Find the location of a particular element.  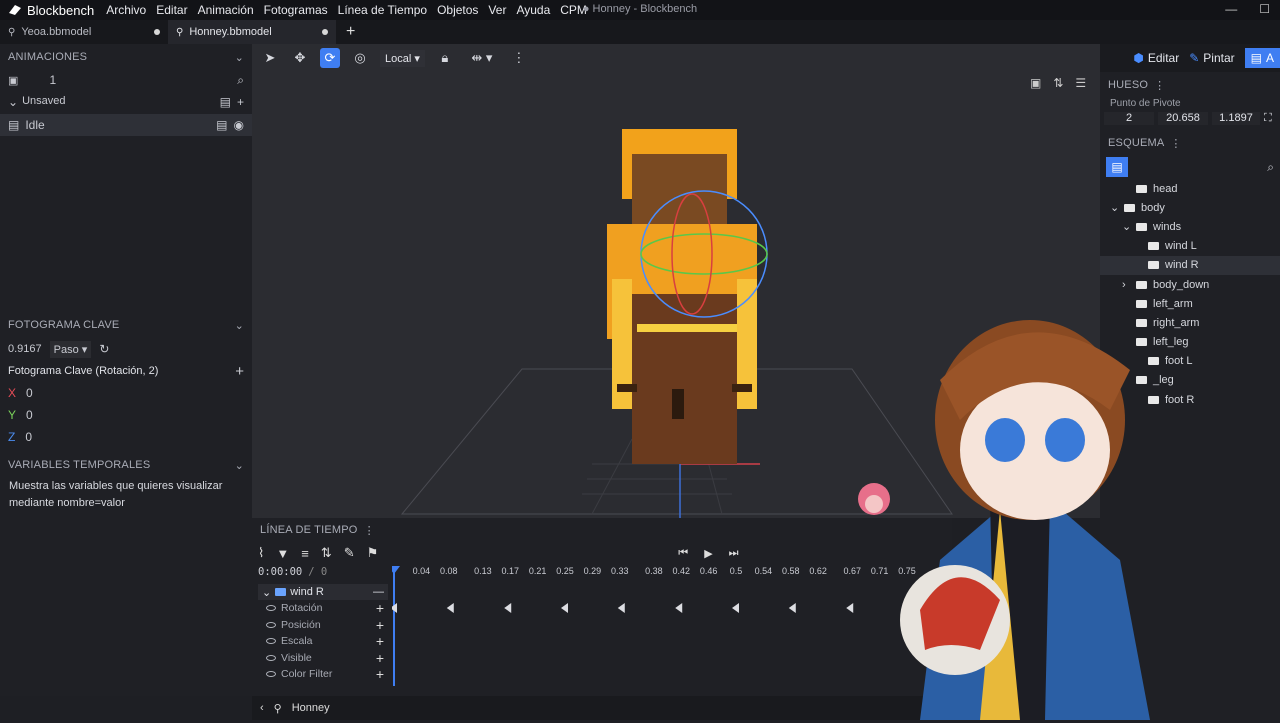

timeline-bone-row: ⌄ wind R — is located at coordinates (323, 592).